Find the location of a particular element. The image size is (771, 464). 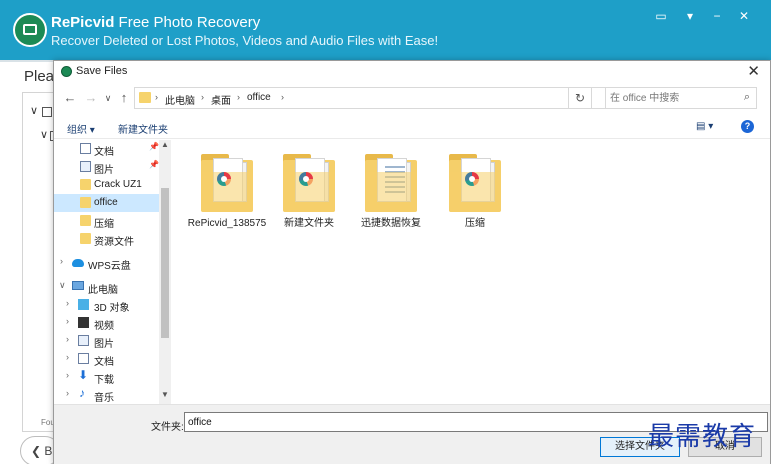

folder-item-repicvid: RePicvid_138575 is located at coordinates (227, 202).